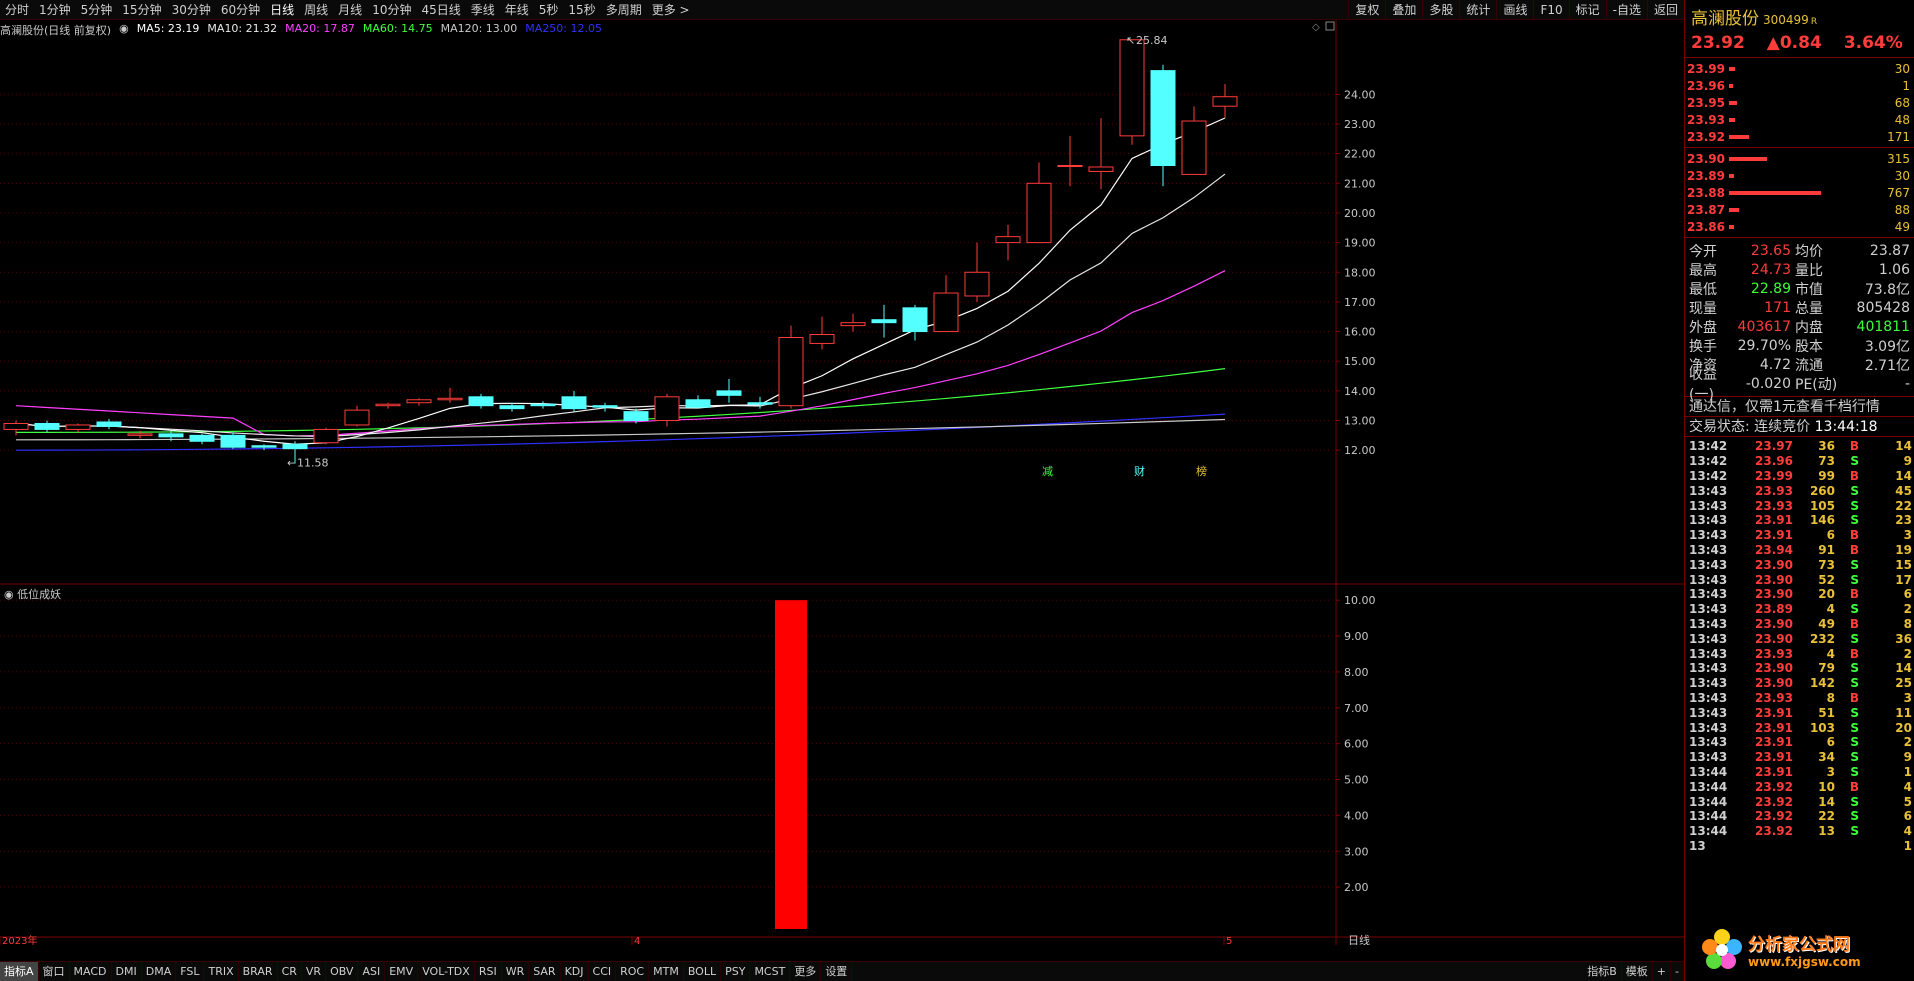  What do you see at coordinates (290, 971) in the screenshot?
I see `indicator-tab: CR` at bounding box center [290, 971].